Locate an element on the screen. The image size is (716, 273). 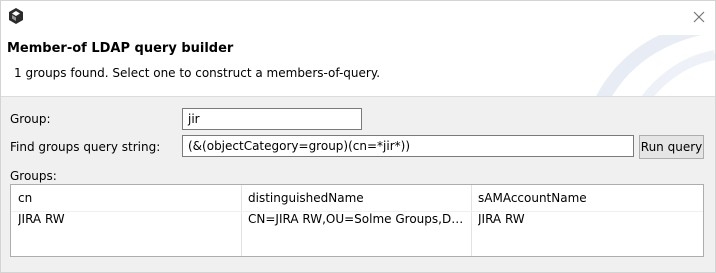
query-string-label: Find groups query string: is located at coordinates (85, 147).